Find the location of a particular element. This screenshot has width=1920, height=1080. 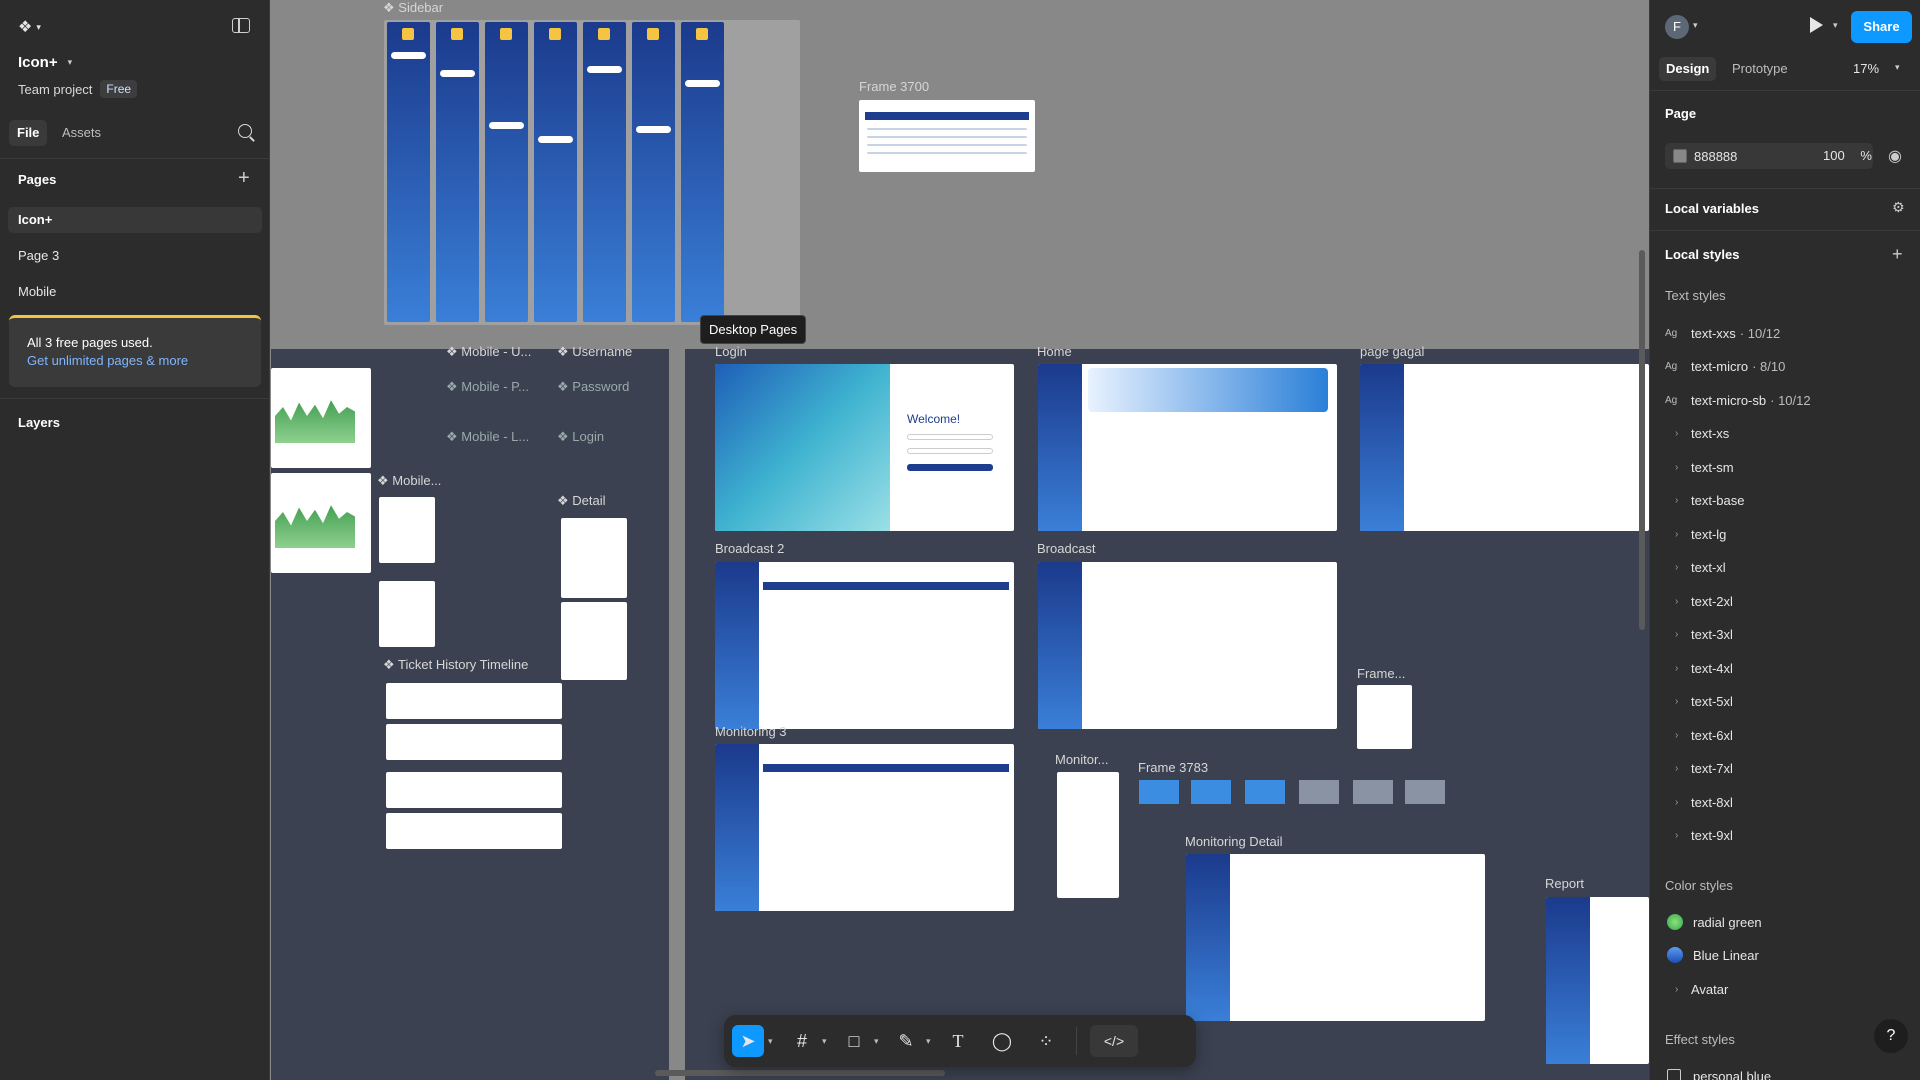

frame-label-monitoring3: Monitoring 3 is located at coordinates (751, 731).